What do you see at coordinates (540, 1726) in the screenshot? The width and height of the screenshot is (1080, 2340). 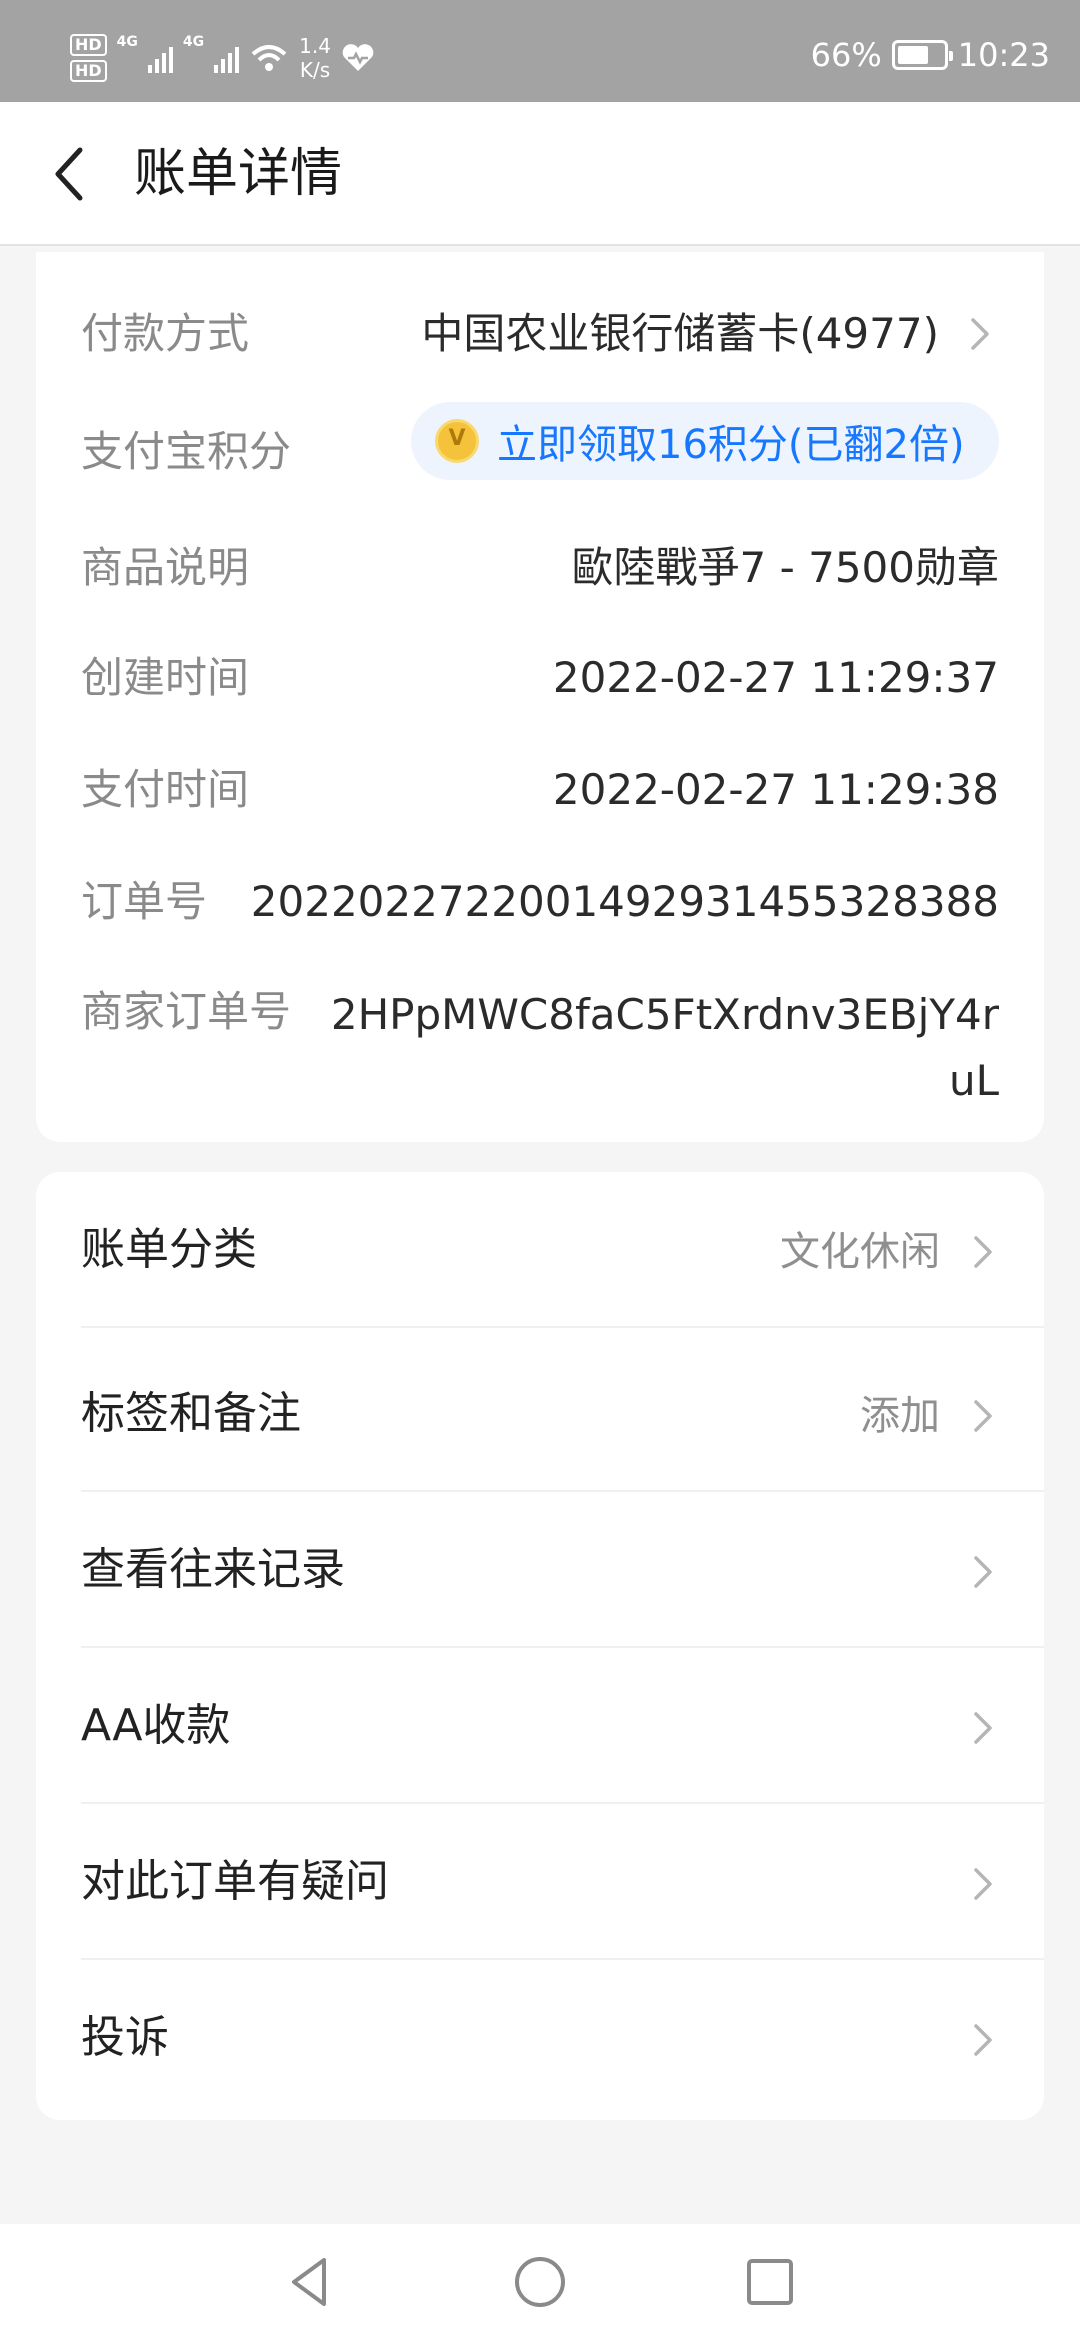 I see `menu-item-aa-collect: AA收款` at bounding box center [540, 1726].